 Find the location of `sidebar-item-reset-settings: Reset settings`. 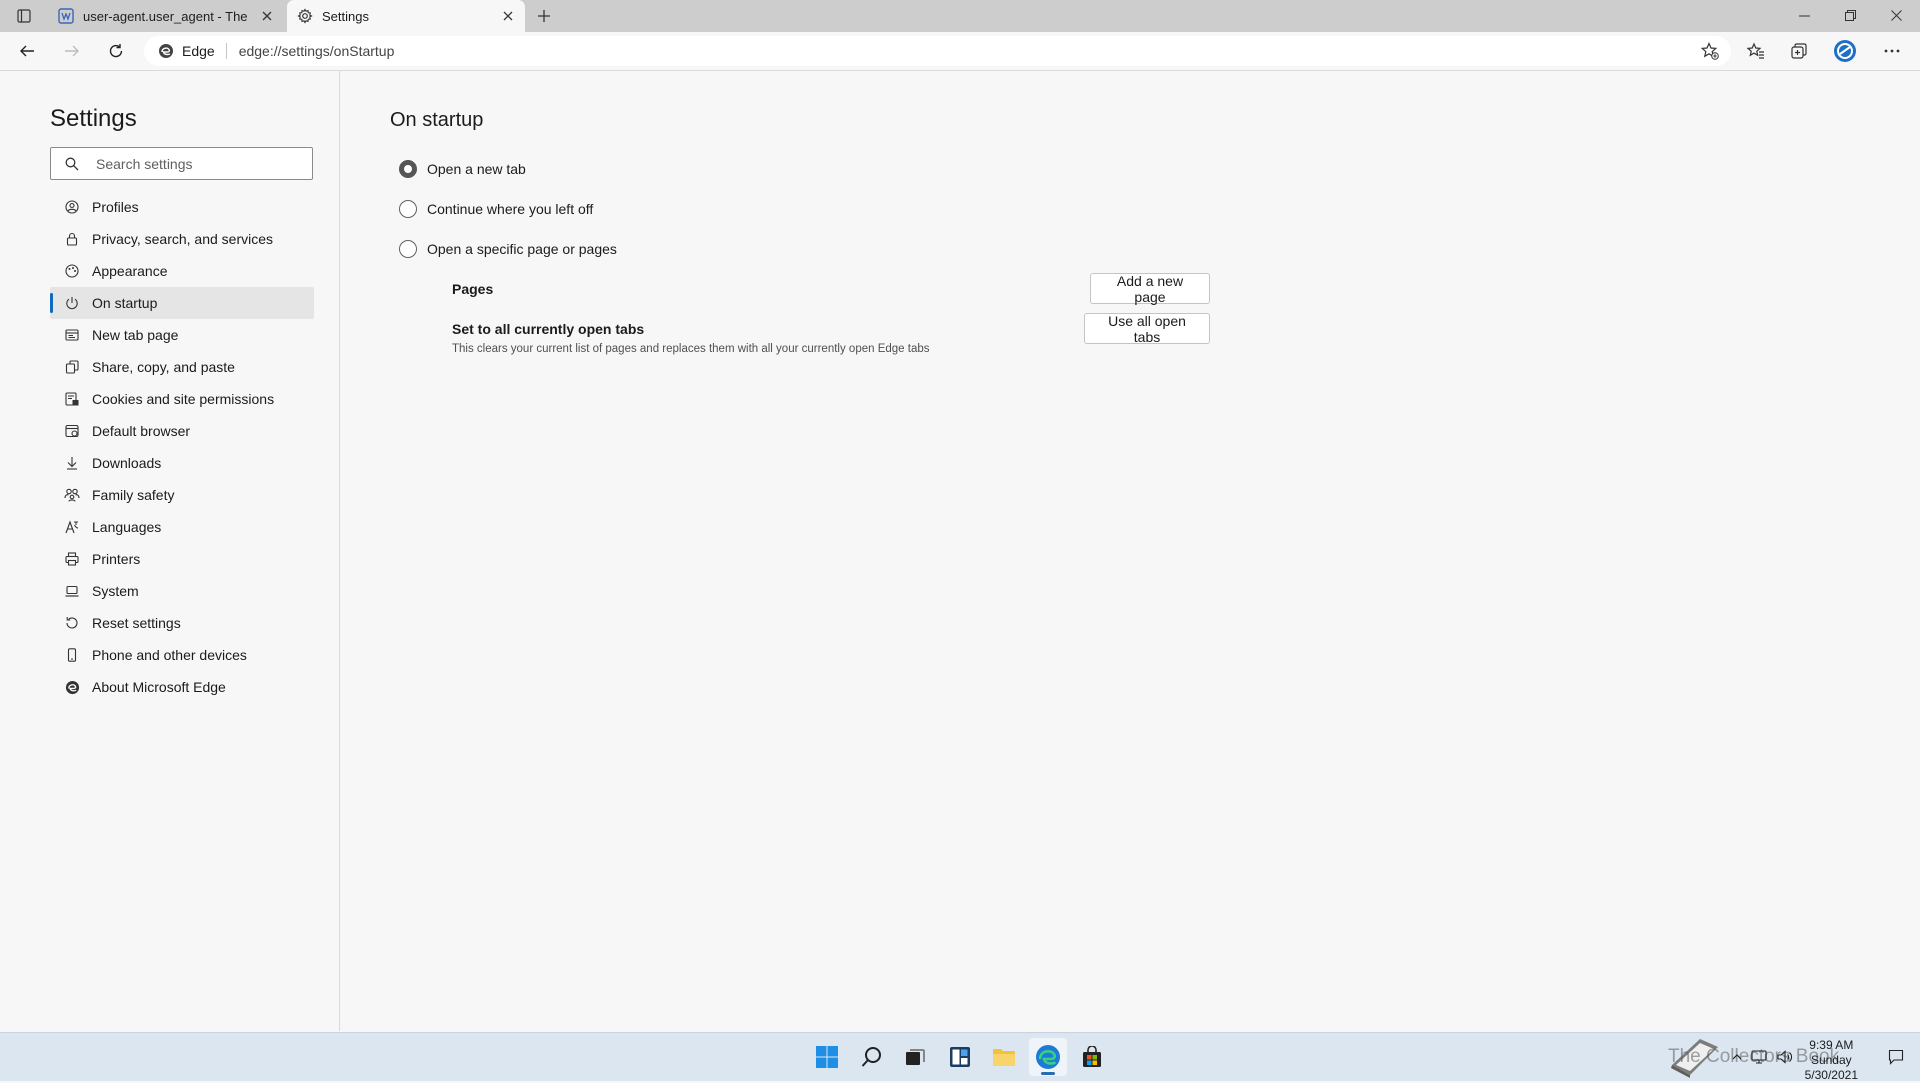

sidebar-item-reset-settings: Reset settings is located at coordinates (182, 623).